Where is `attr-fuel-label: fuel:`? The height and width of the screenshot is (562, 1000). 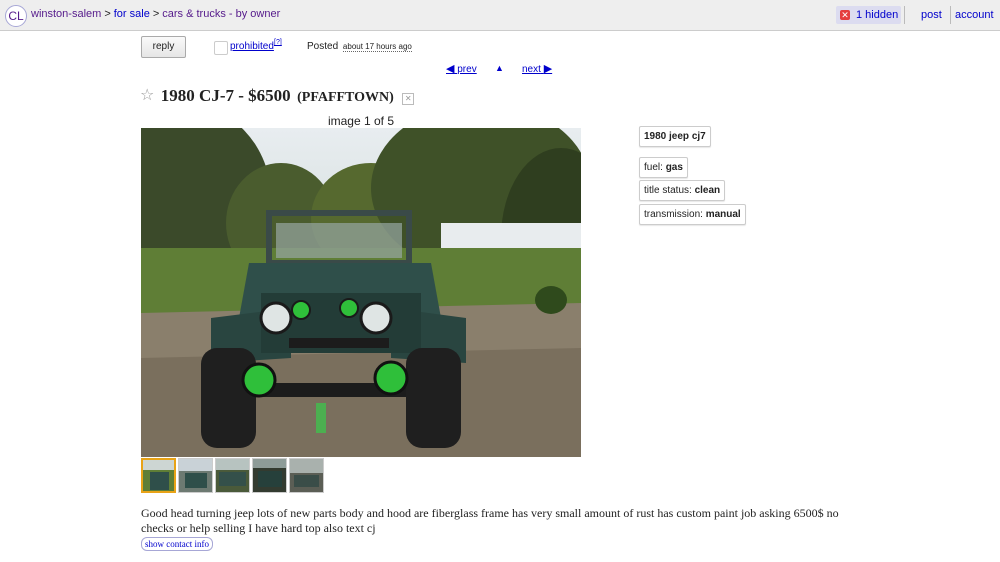
attr-fuel-label: fuel: is located at coordinates (653, 167).